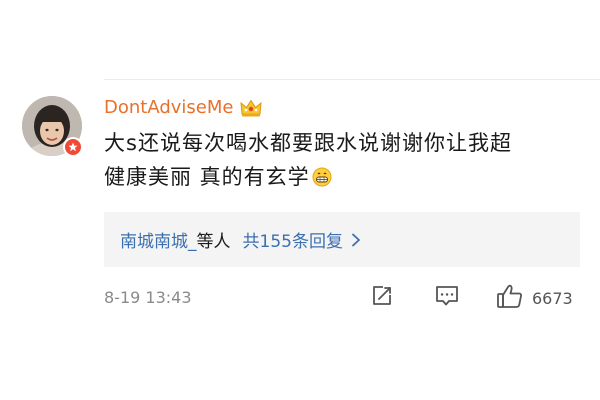 The height and width of the screenshot is (400, 600). I want to click on reply-separator: 等人, so click(213, 242).